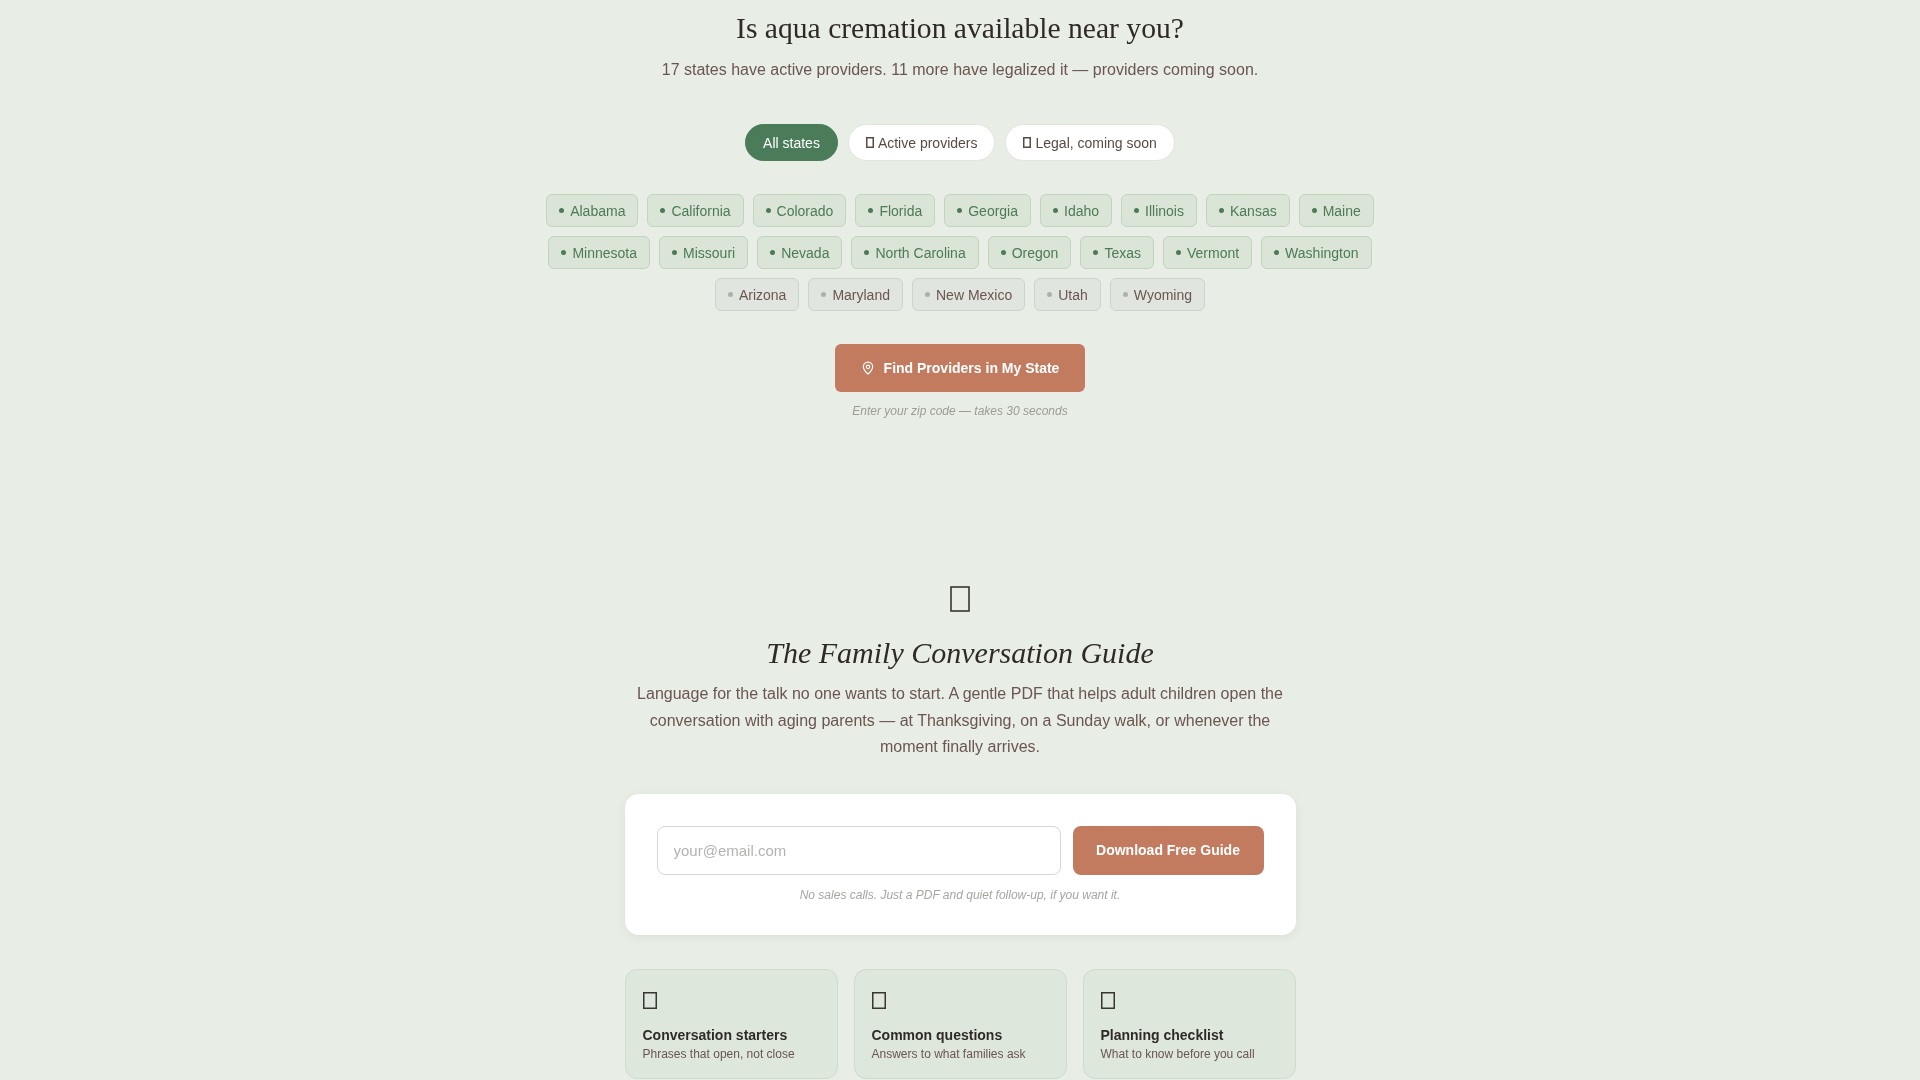  I want to click on section-subtitle: 17 states have active providers. 11 more have legalized it — providers coming soon., so click(960, 70).